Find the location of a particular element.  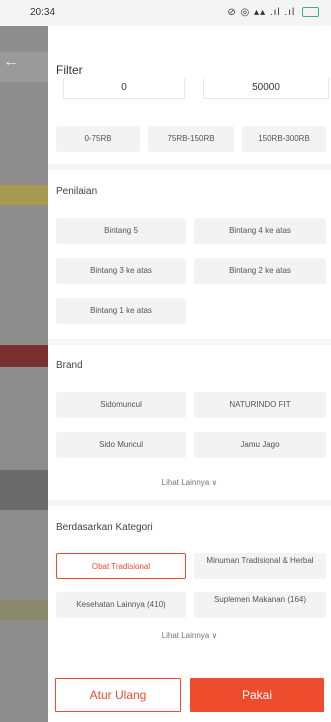

apply-button: Pakai is located at coordinates (257, 695).